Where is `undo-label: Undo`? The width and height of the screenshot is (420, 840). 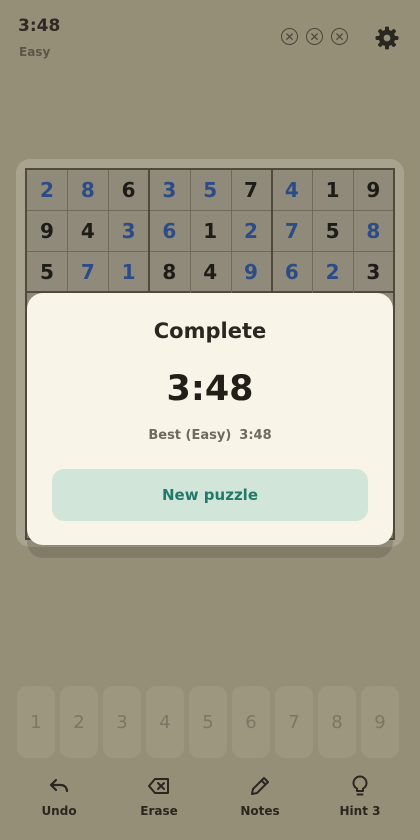 undo-label: Undo is located at coordinates (59, 811).